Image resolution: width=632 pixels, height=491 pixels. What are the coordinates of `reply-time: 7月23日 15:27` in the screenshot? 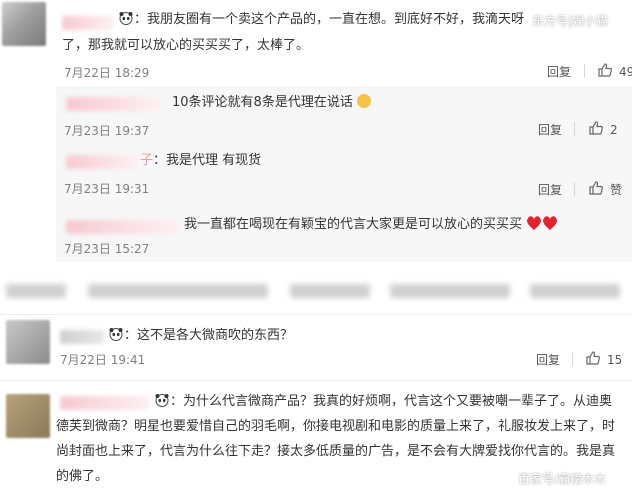 It's located at (107, 249).